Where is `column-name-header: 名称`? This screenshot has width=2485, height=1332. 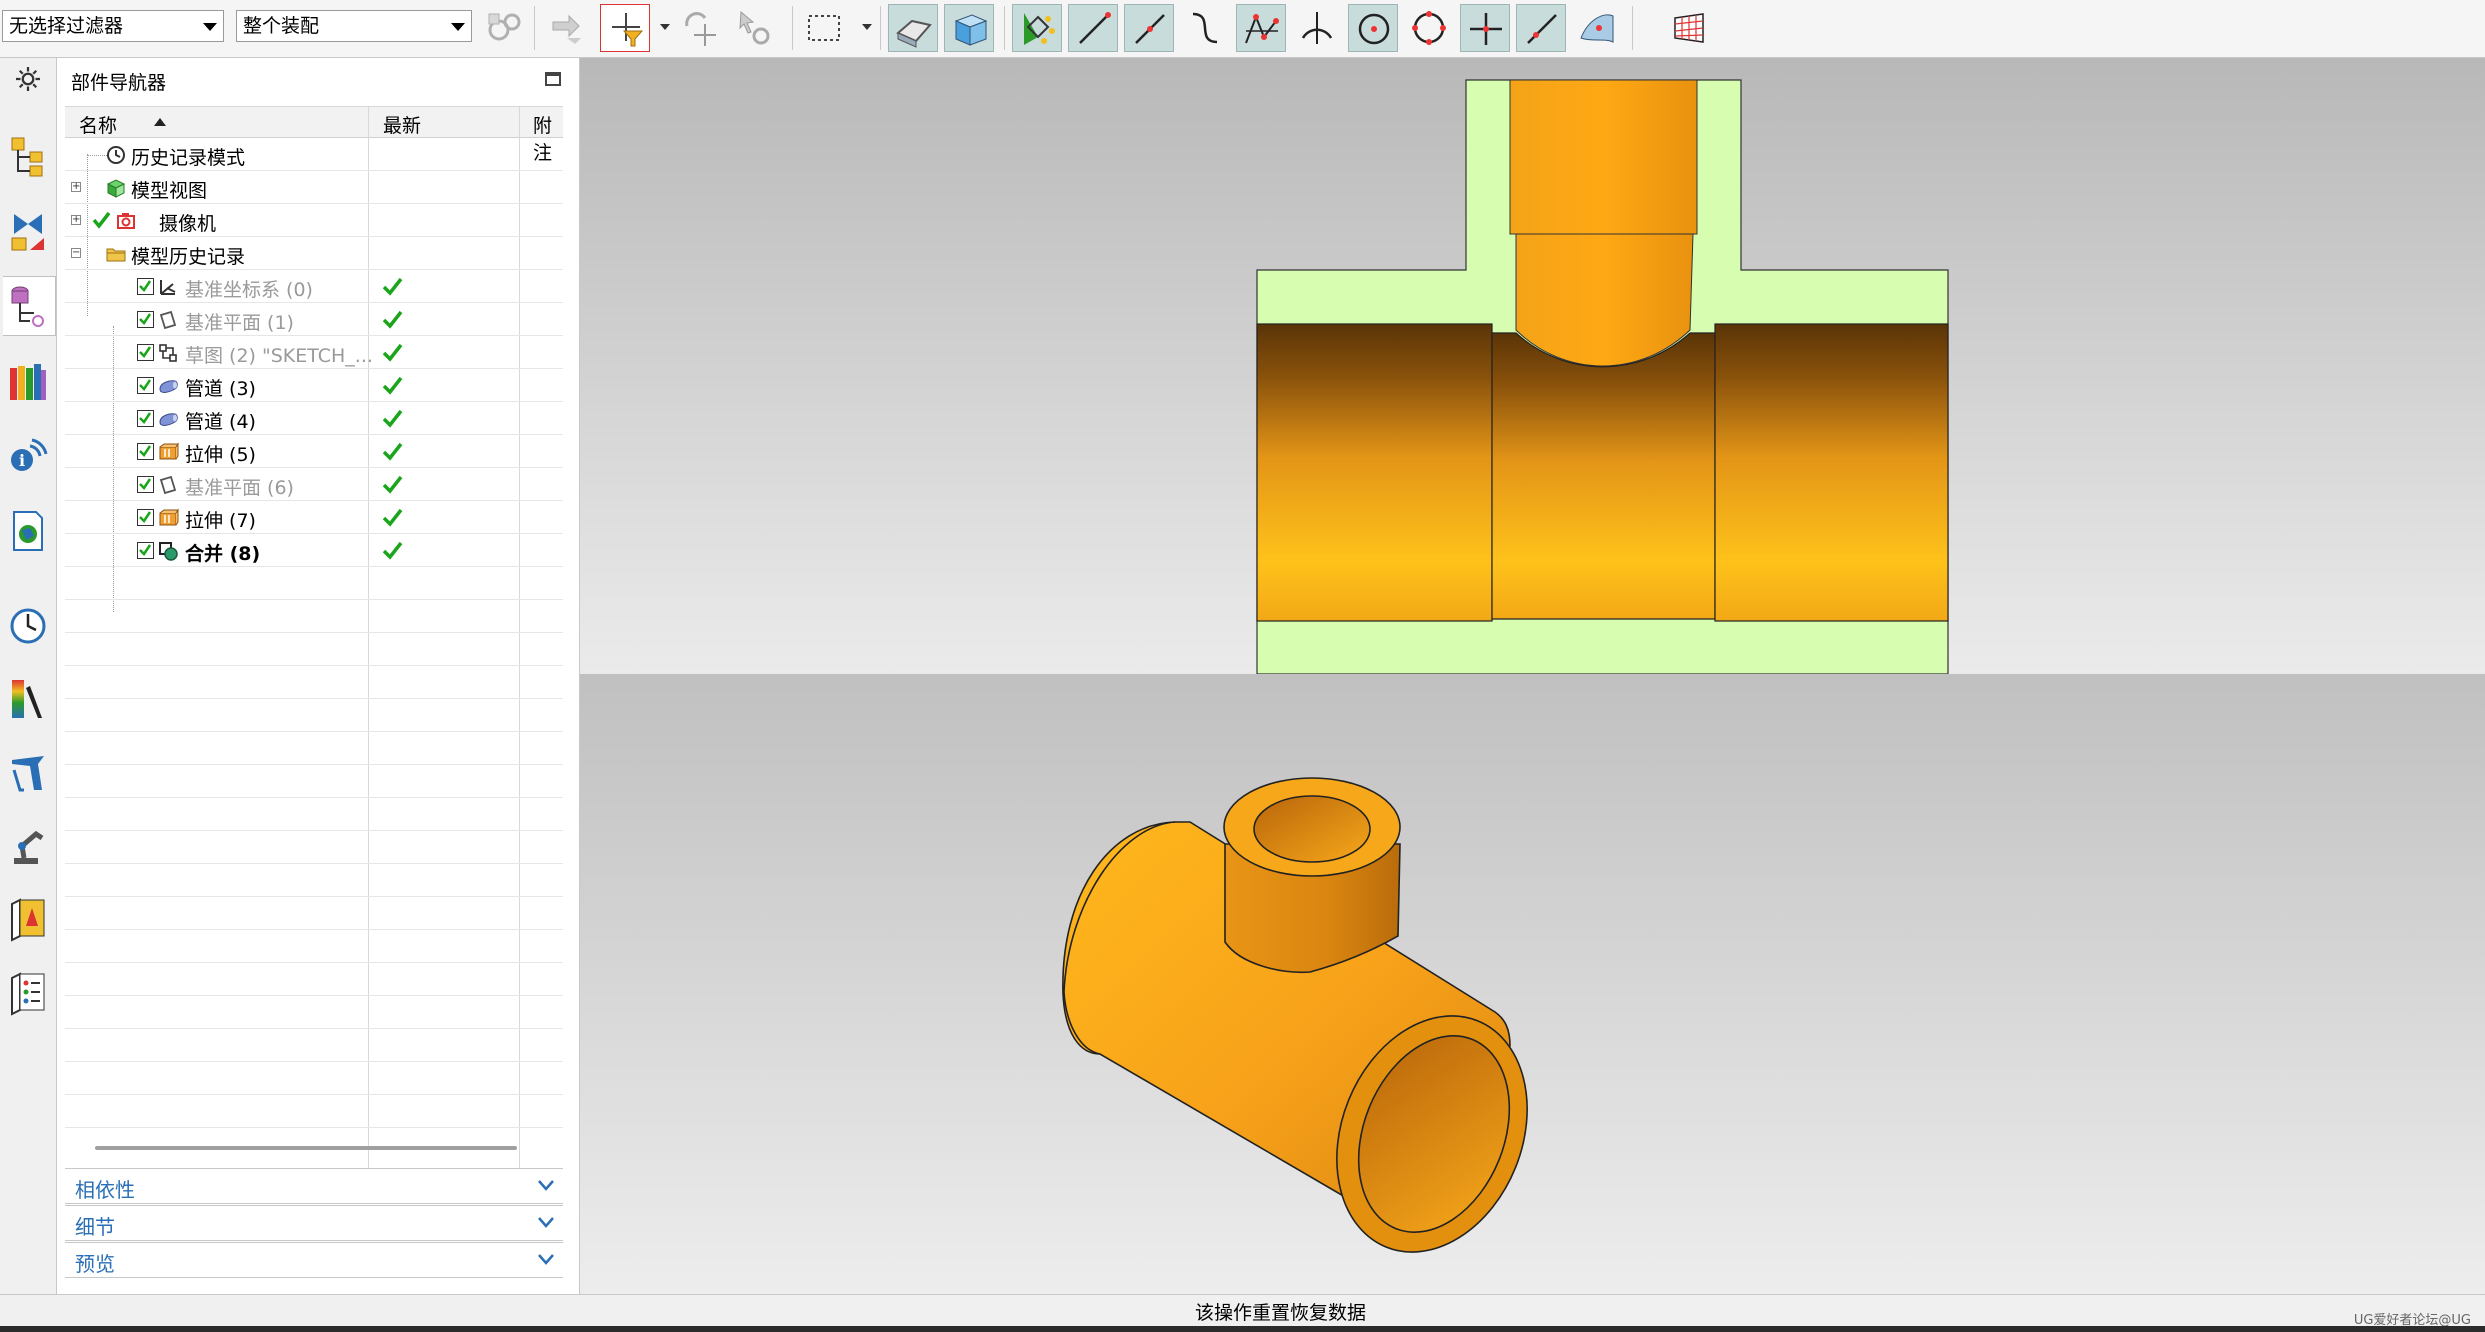 column-name-header: 名称 is located at coordinates (98, 124).